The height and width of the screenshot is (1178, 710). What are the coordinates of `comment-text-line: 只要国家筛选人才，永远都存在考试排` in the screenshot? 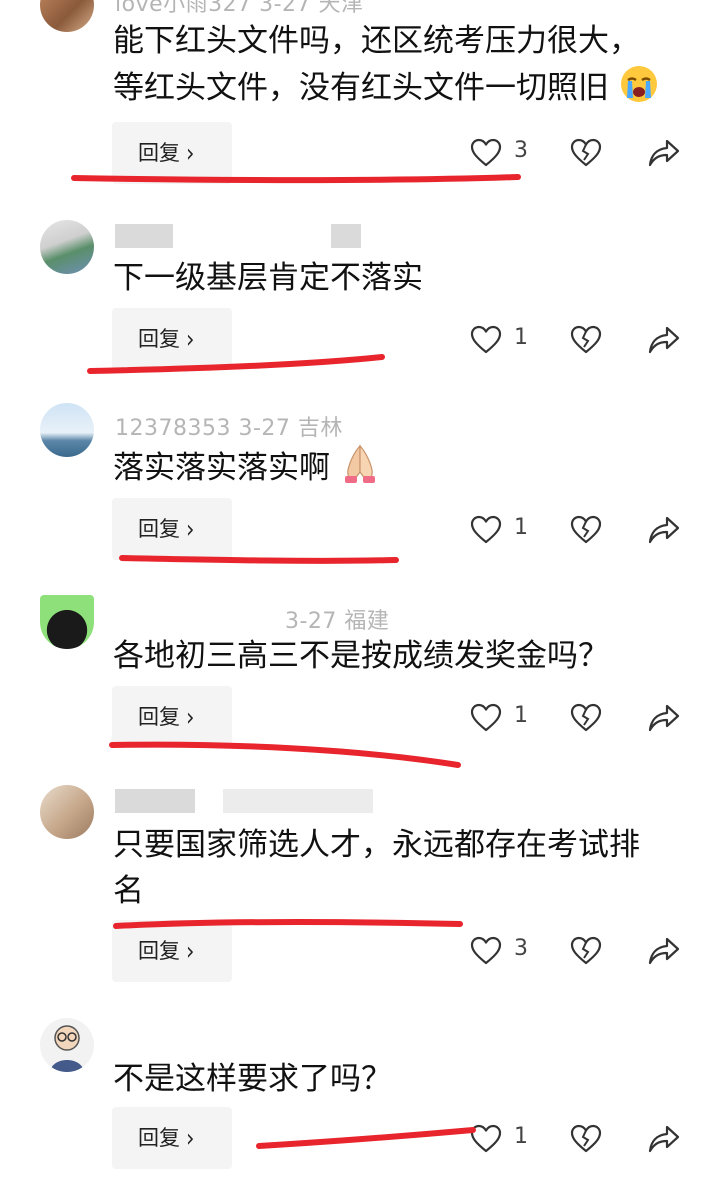 It's located at (376, 845).